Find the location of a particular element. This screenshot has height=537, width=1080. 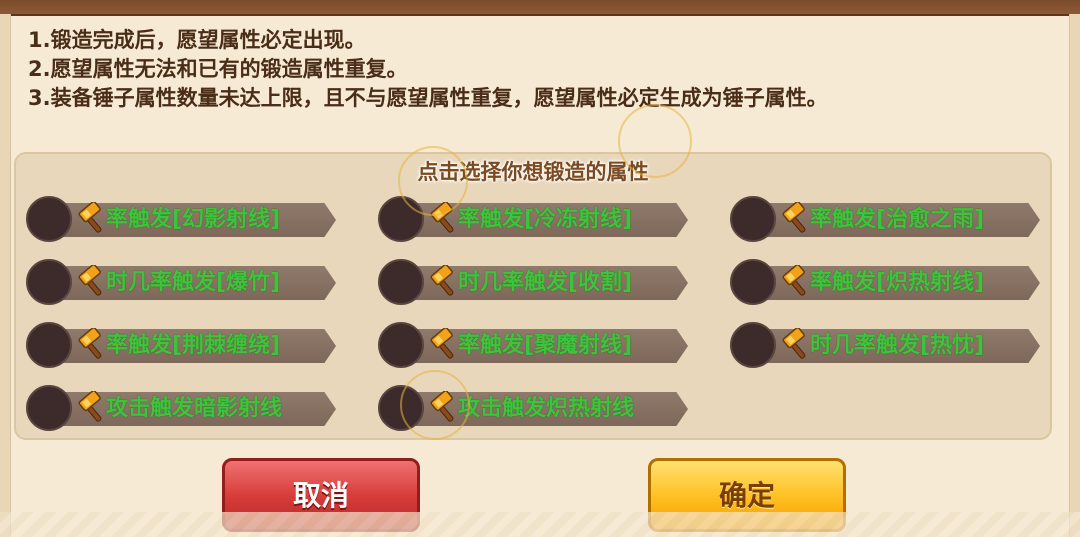

option-label: 率触发[聚魔射线] is located at coordinates (545, 345).